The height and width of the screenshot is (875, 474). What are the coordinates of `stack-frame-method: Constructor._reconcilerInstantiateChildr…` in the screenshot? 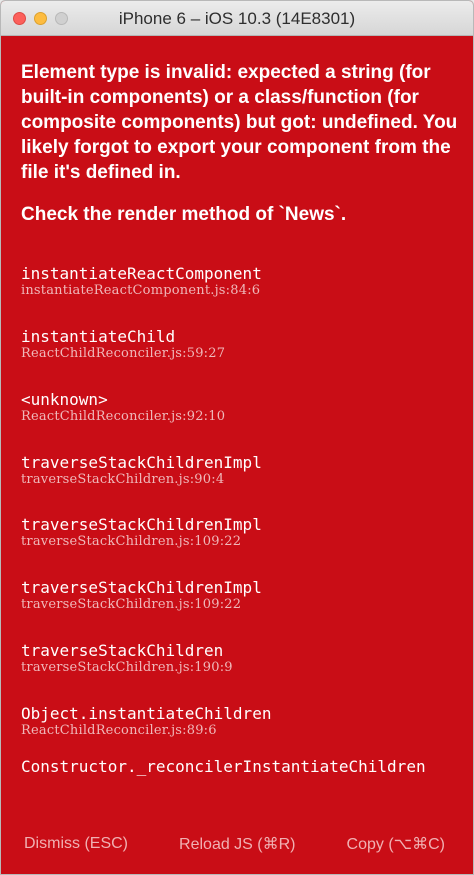 It's located at (223, 766).